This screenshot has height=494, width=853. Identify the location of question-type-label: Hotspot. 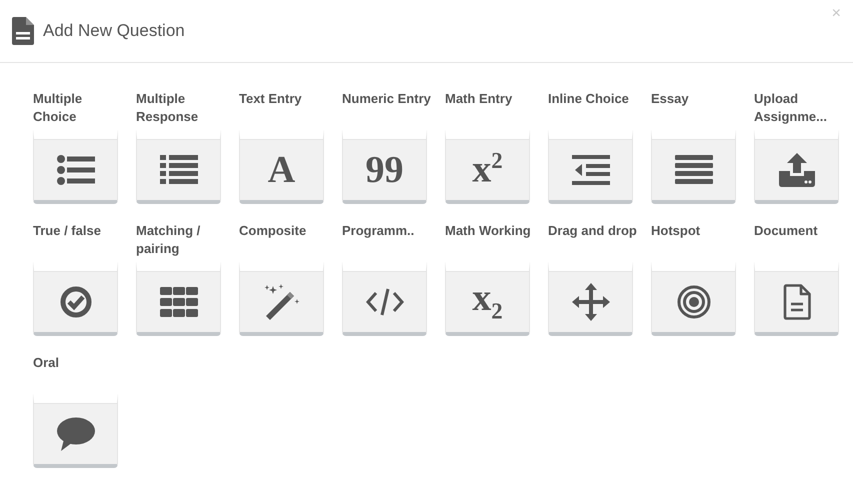
(676, 231).